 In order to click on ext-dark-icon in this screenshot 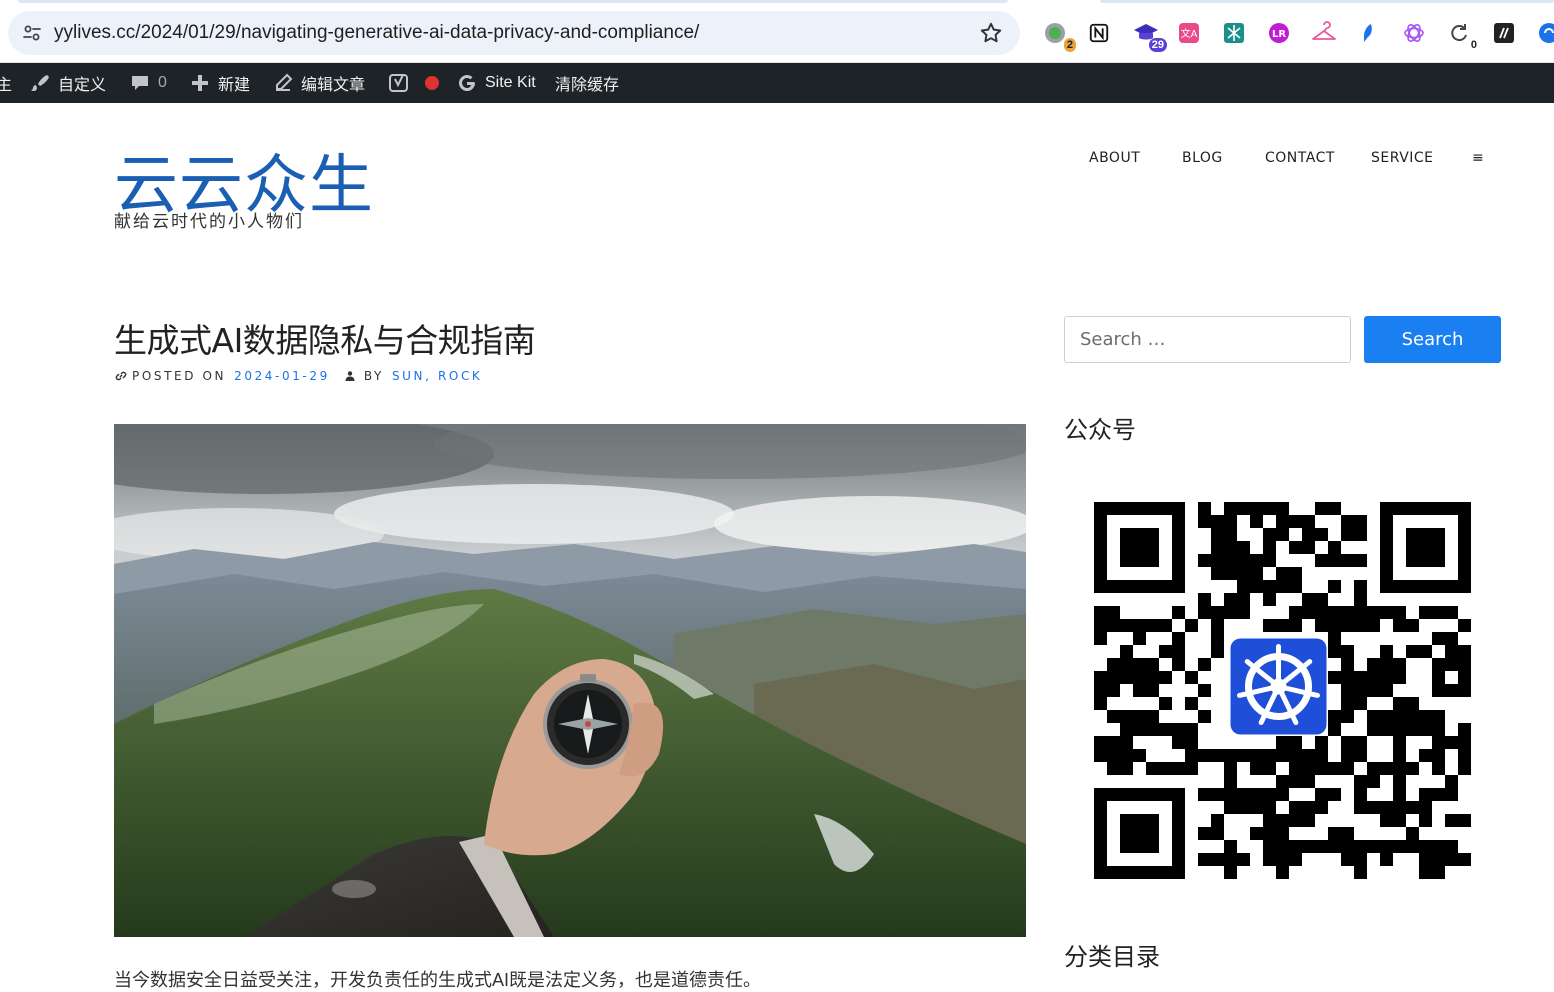, I will do `click(1504, 33)`.